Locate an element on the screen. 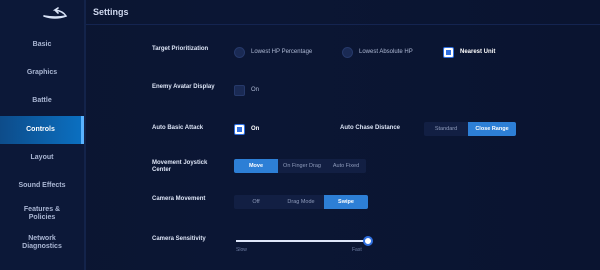 The height and width of the screenshot is (270, 600). sidebar-item-sound-effects: Sound Effects is located at coordinates (42, 186).